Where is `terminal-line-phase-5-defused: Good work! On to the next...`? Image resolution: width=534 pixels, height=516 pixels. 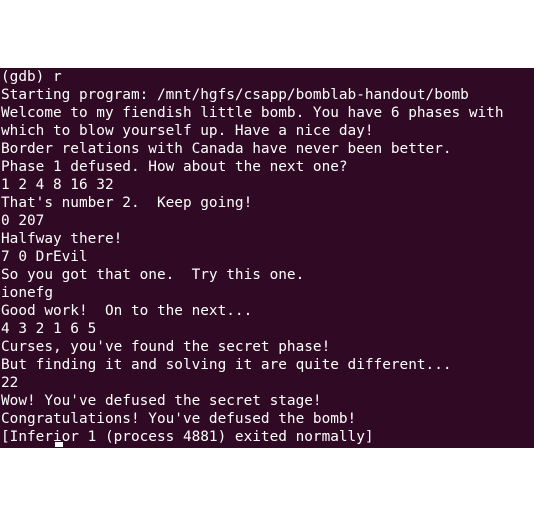
terminal-line-phase-5-defused: Good work! On to the next... is located at coordinates (127, 311).